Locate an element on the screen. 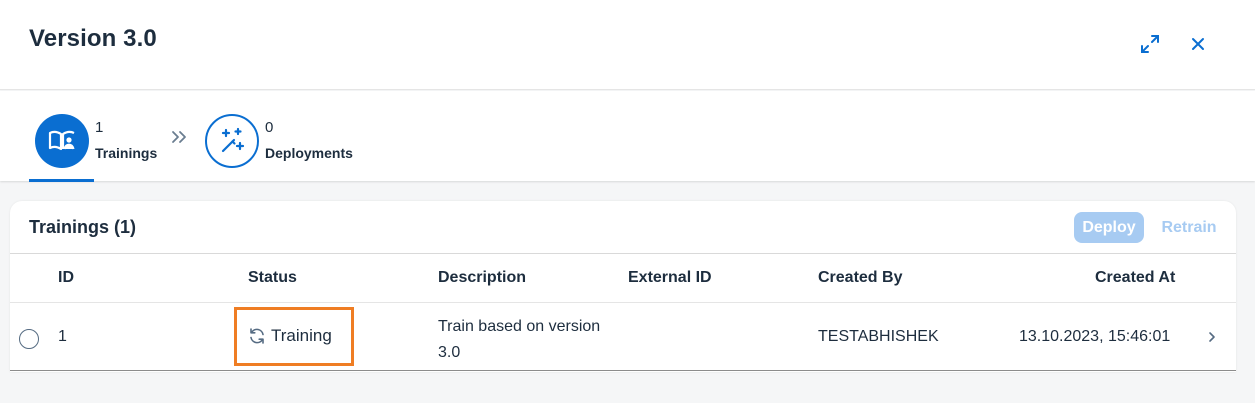 This screenshot has width=1255, height=403. close-button is located at coordinates (1198, 44).